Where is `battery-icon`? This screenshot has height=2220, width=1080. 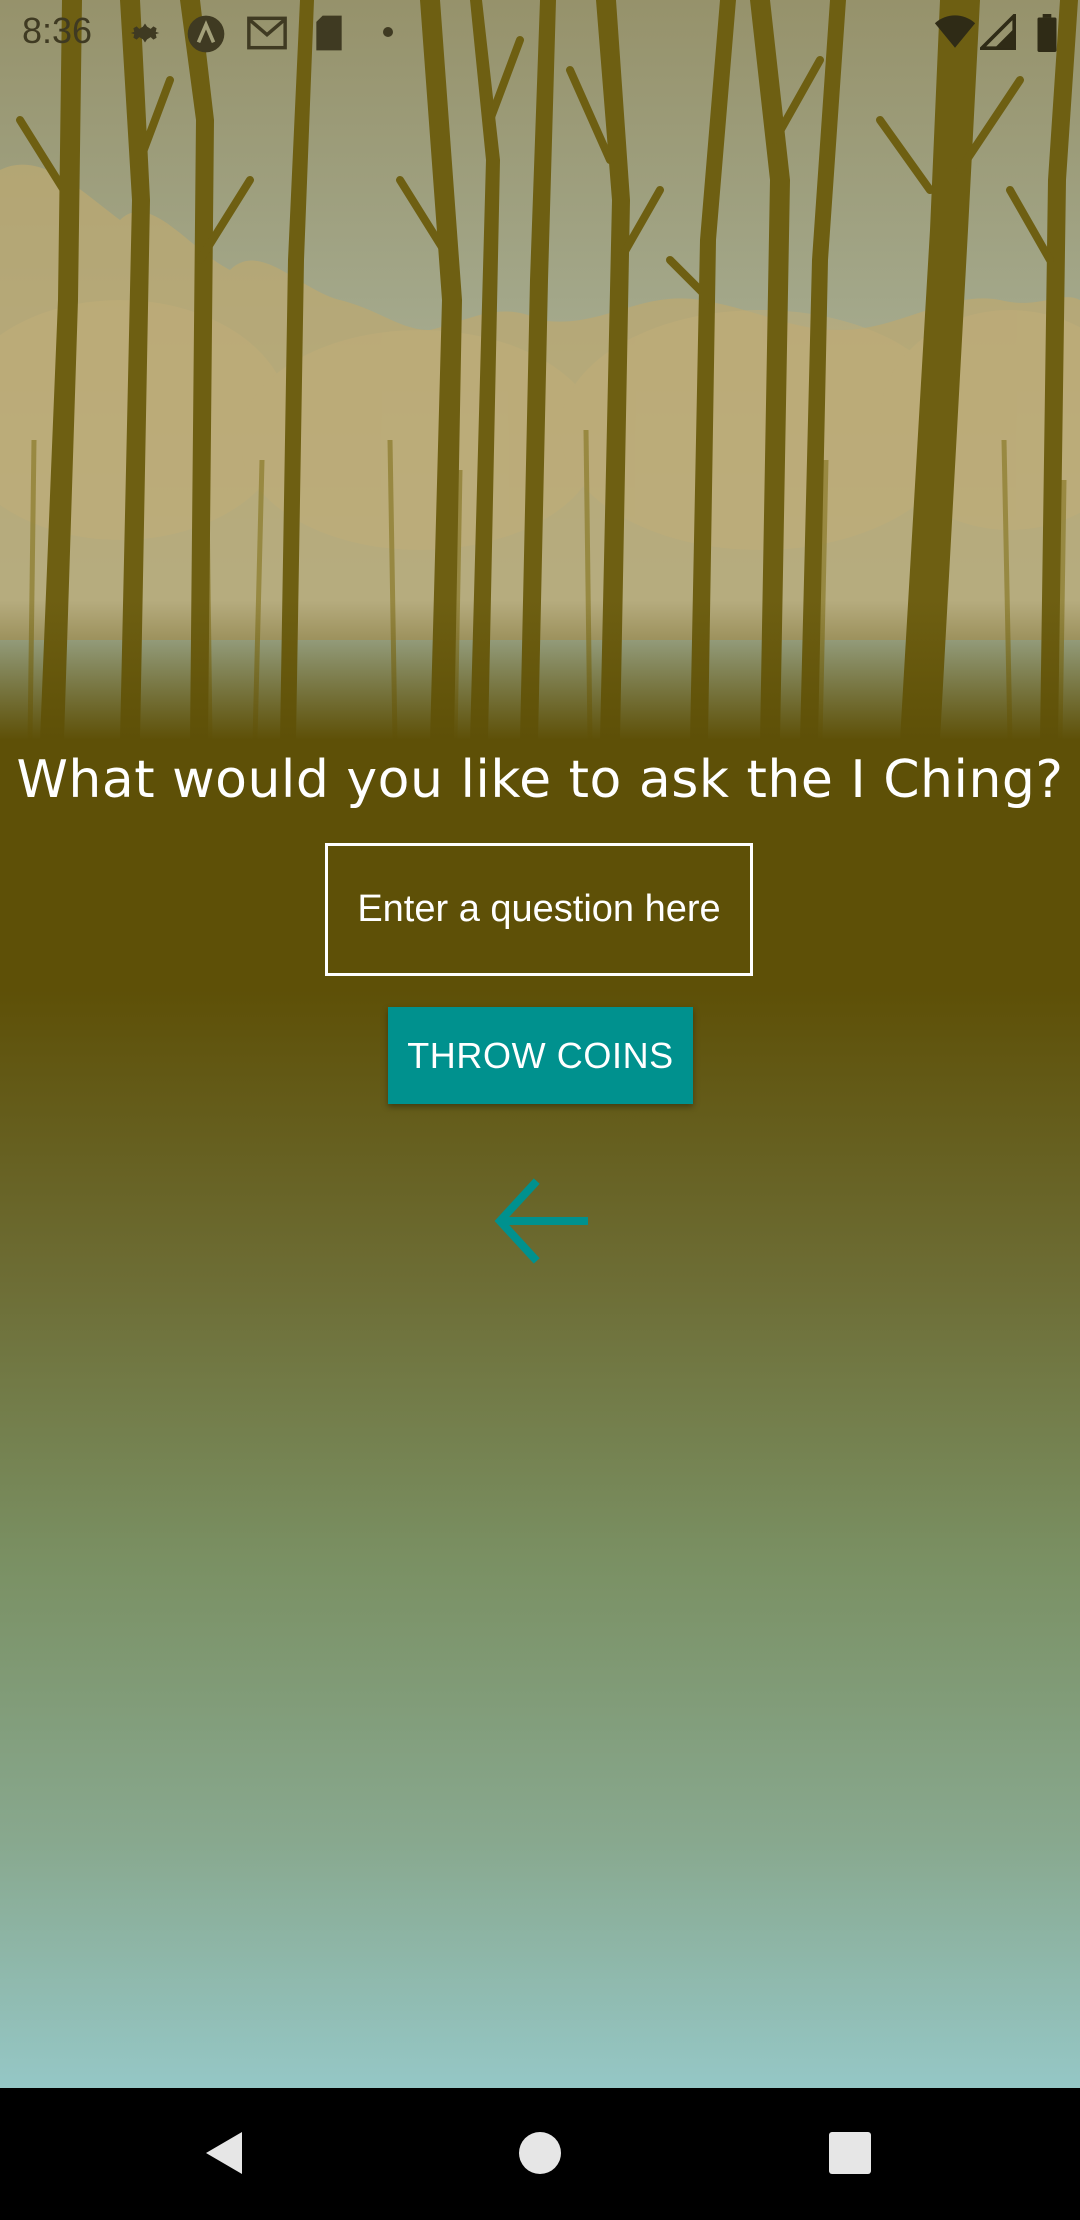
battery-icon is located at coordinates (1047, 33).